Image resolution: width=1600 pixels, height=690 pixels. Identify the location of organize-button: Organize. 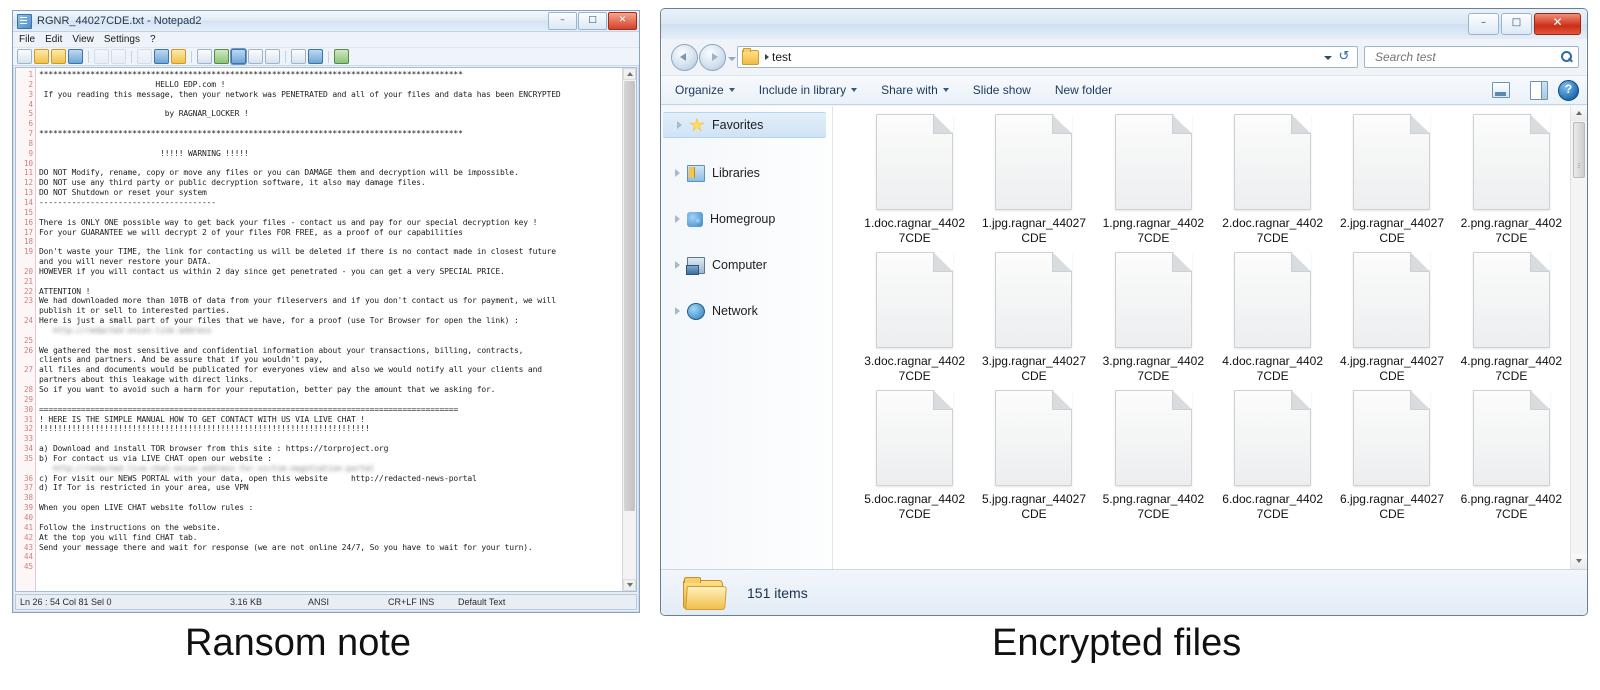
(705, 90).